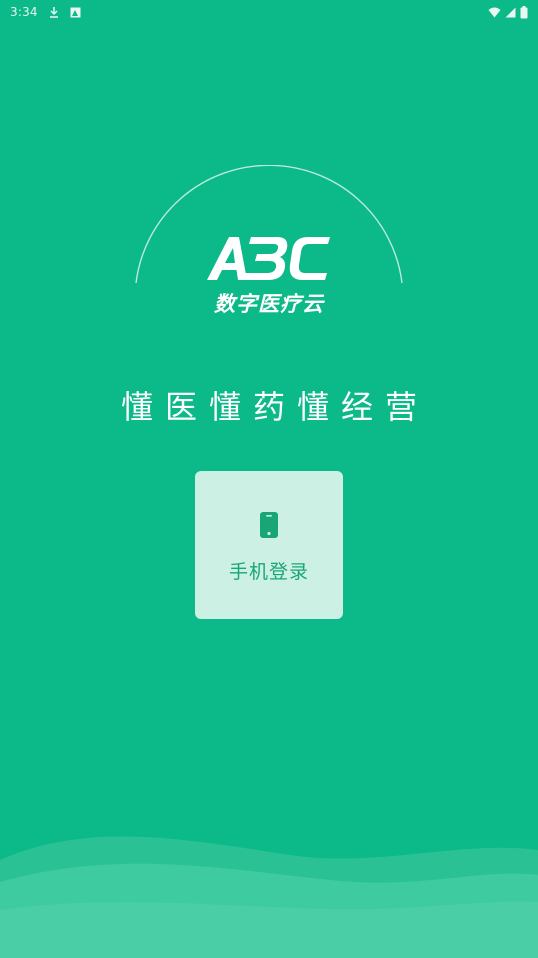  I want to click on bottom-waves, so click(269, 897).